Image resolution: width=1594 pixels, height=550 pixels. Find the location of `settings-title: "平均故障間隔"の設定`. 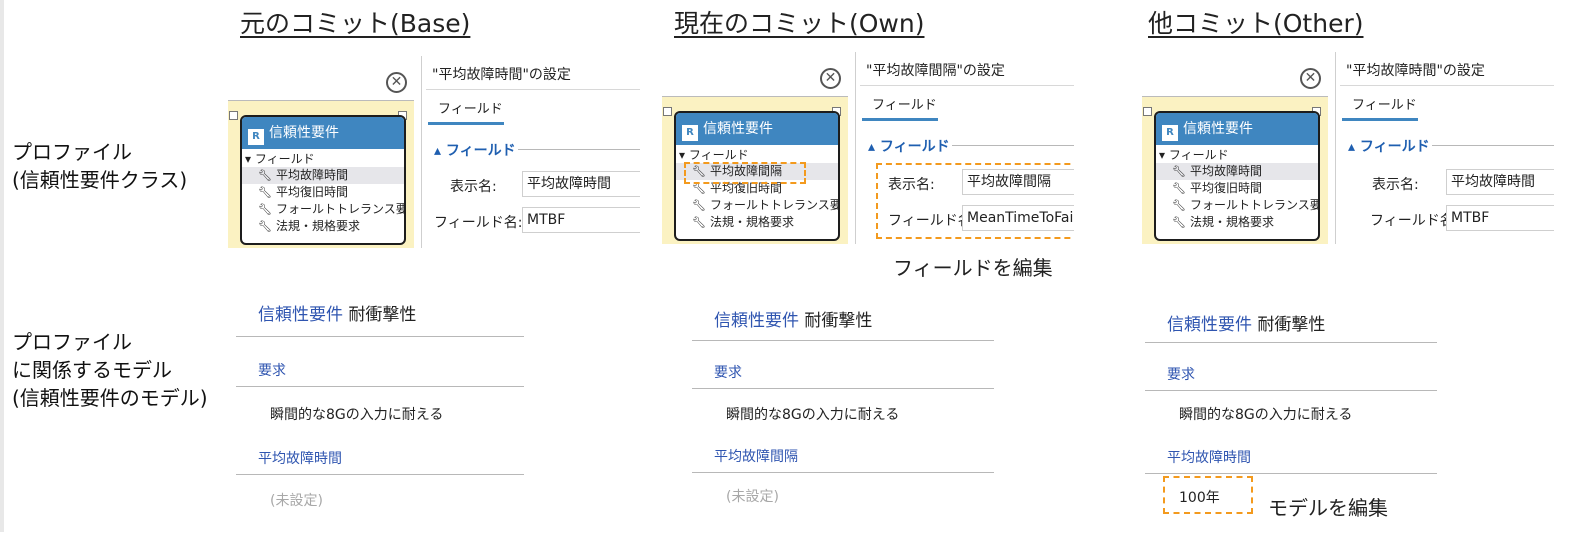

settings-title: "平均故障間隔"の設定 is located at coordinates (935, 71).